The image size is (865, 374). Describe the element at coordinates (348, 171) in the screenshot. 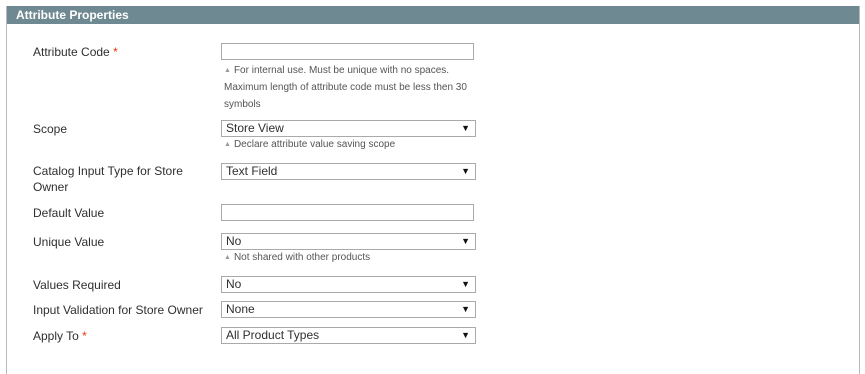

I see `input-type-select: Text Field ▼` at that location.